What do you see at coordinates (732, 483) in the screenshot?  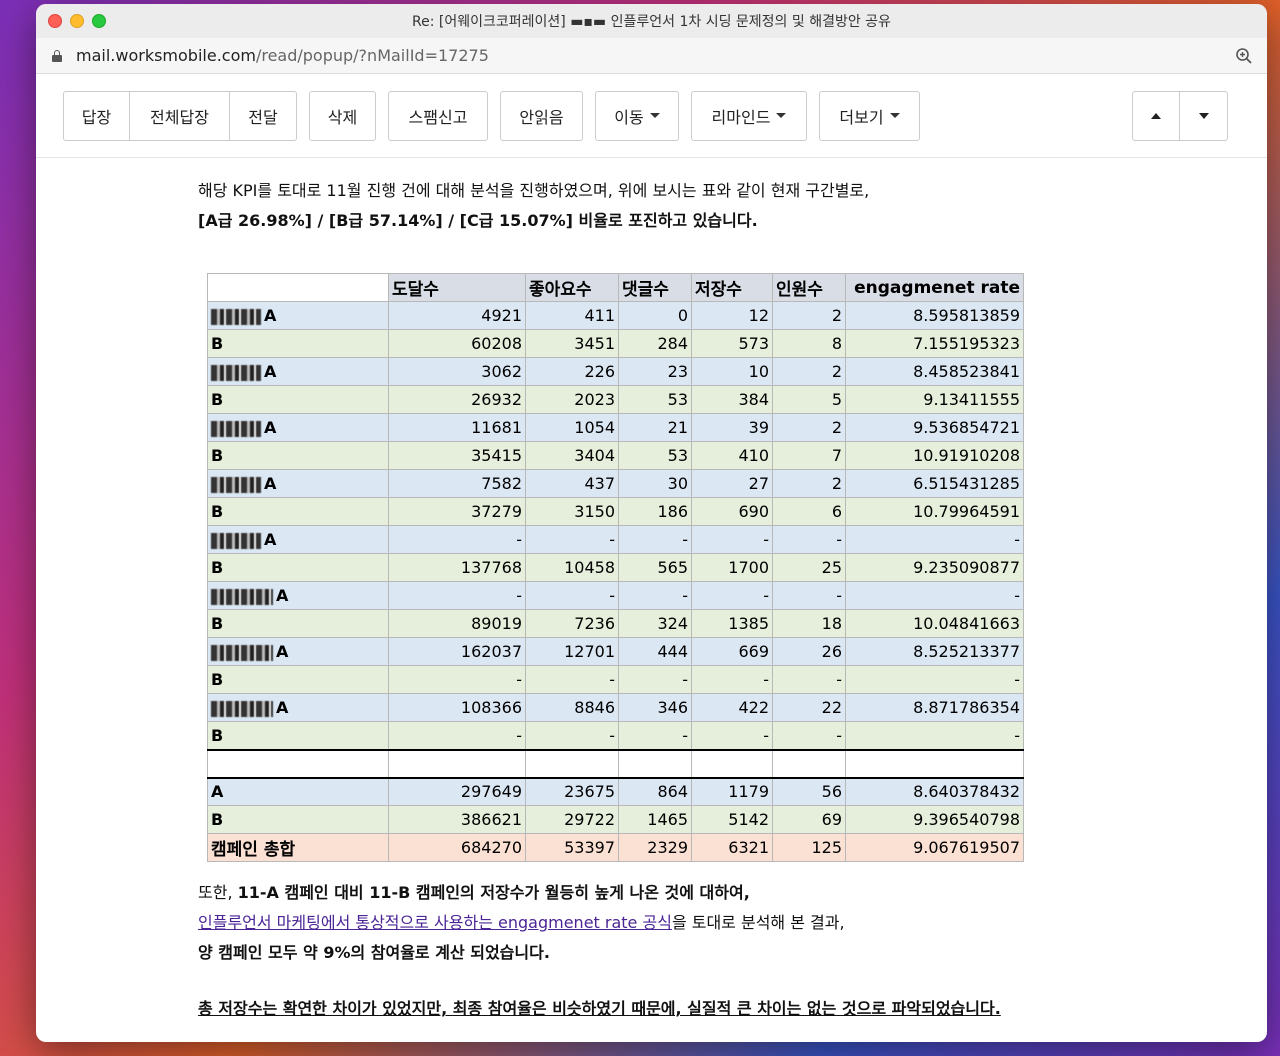 I see `table-cell: 27` at bounding box center [732, 483].